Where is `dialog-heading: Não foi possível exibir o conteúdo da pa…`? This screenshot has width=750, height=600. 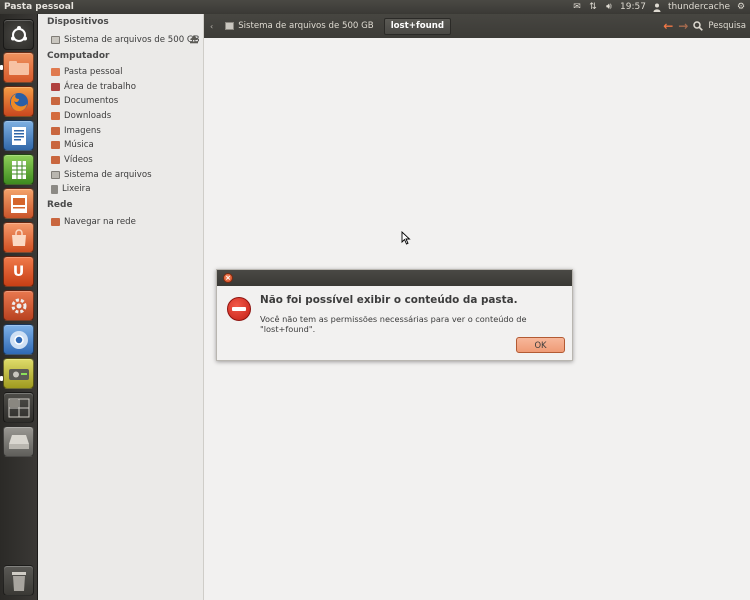
dialog-heading: Não foi possível exibir o conteúdo da pa… is located at coordinates (389, 300).